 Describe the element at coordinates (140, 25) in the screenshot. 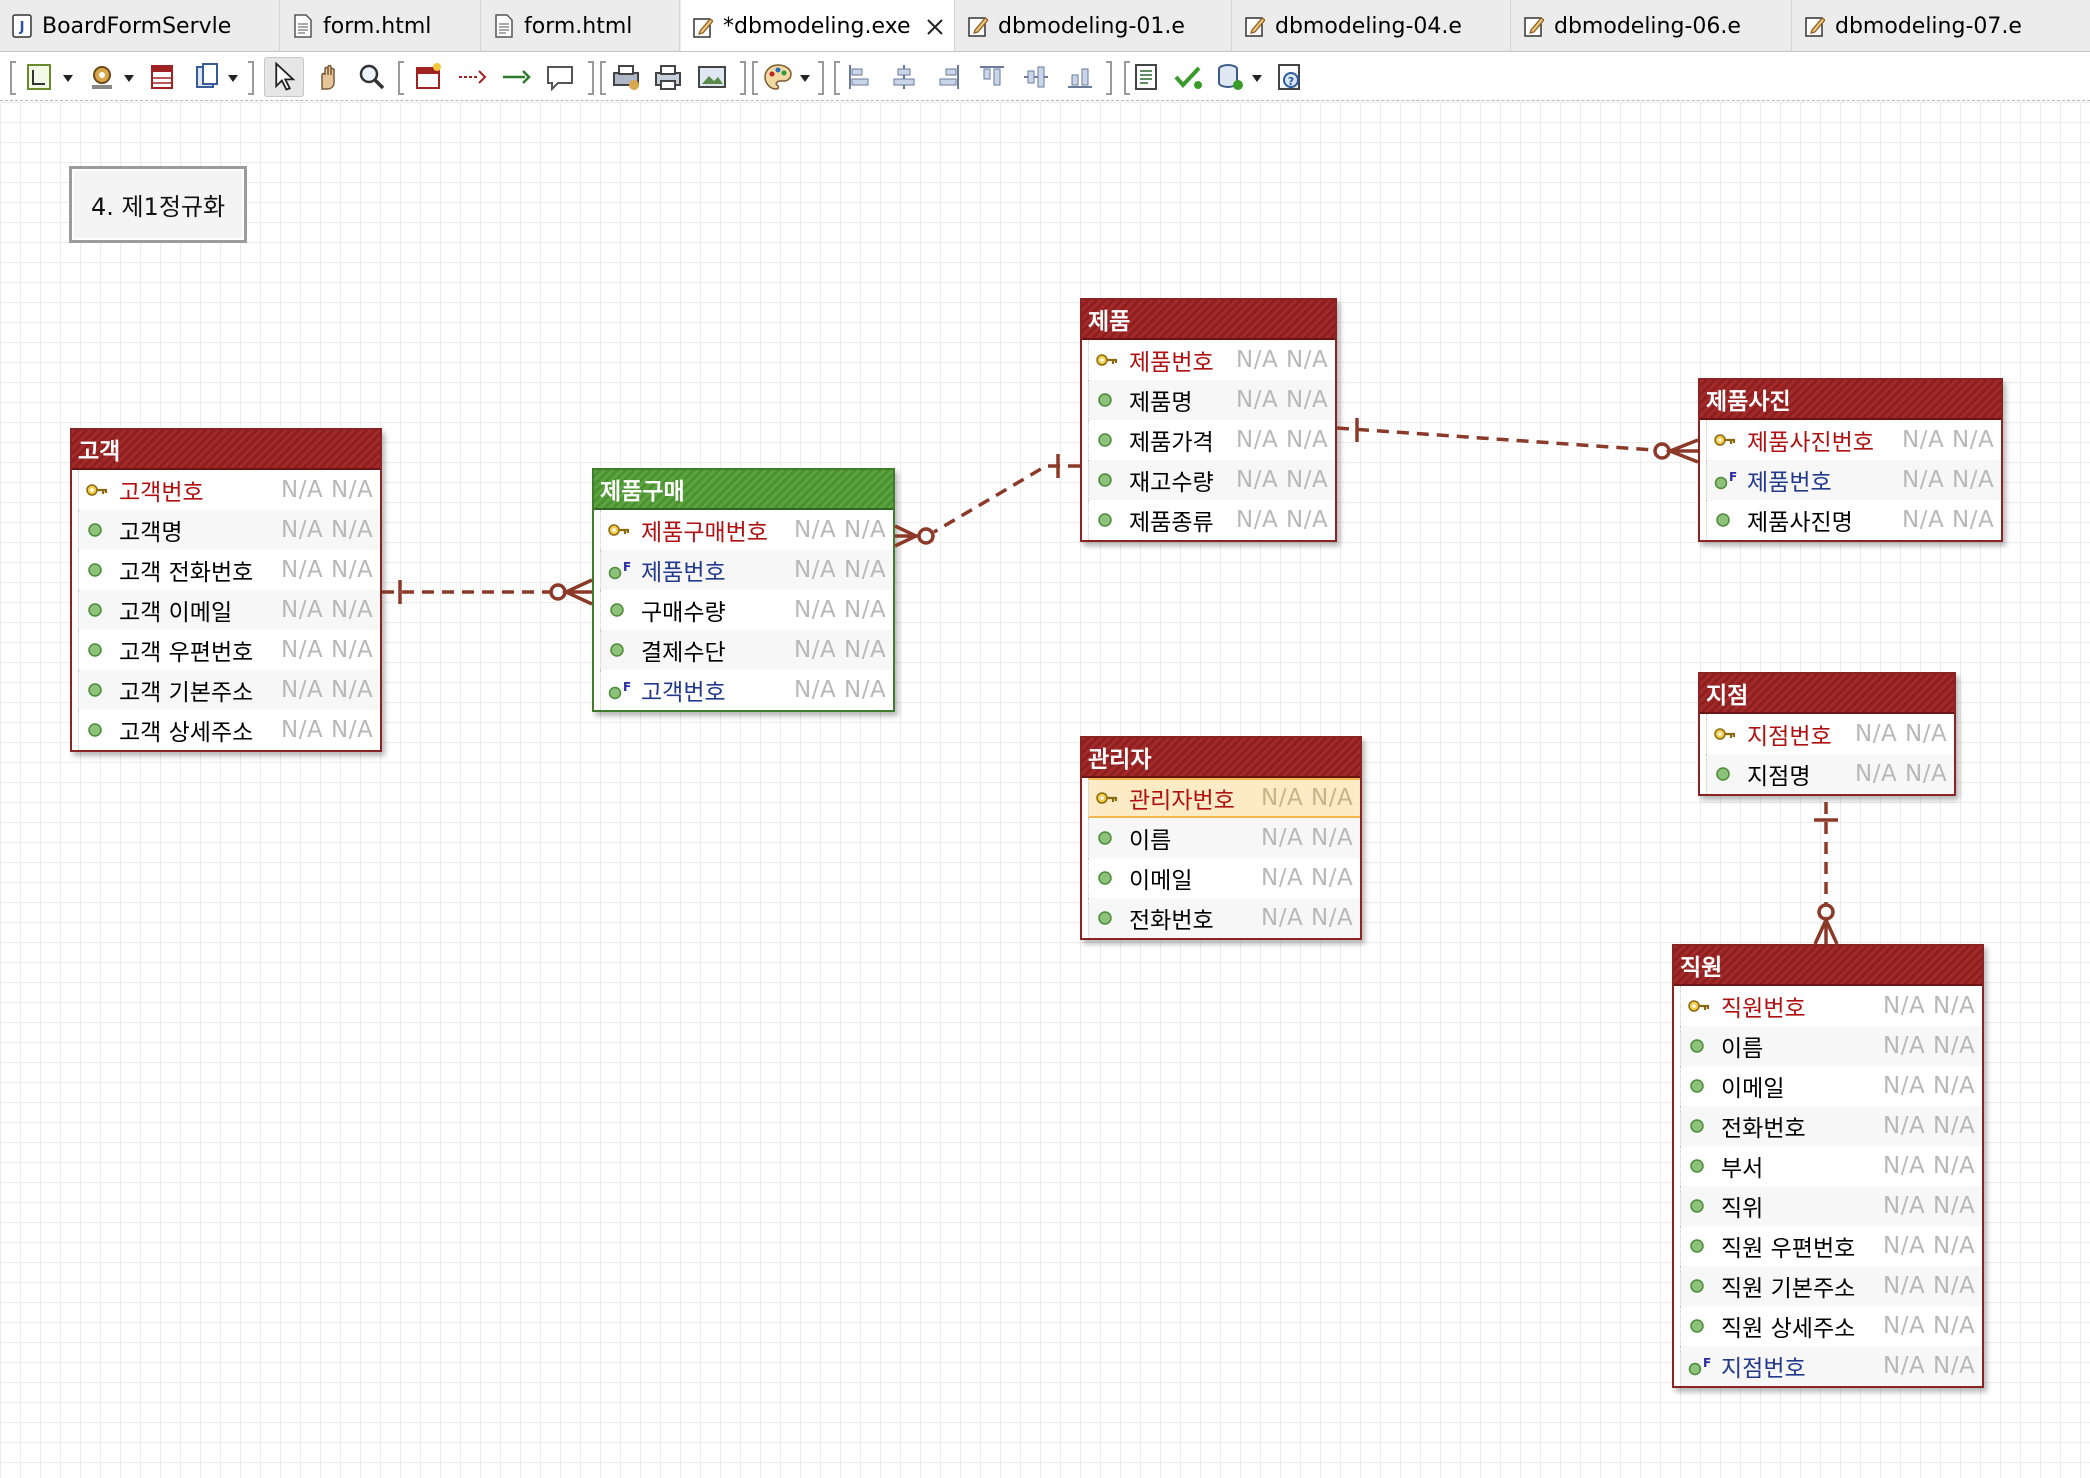

I see `tab-boardformservlet: J BoardFormServle` at that location.